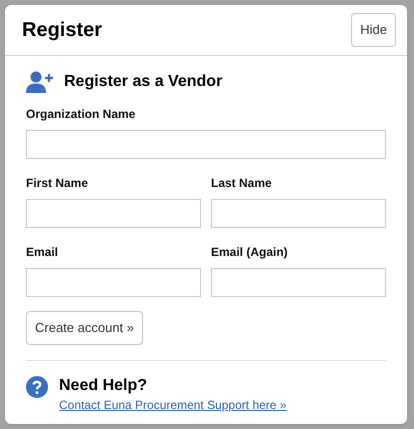 The height and width of the screenshot is (429, 414). What do you see at coordinates (103, 386) in the screenshot?
I see `help-heading: Need Help?` at bounding box center [103, 386].